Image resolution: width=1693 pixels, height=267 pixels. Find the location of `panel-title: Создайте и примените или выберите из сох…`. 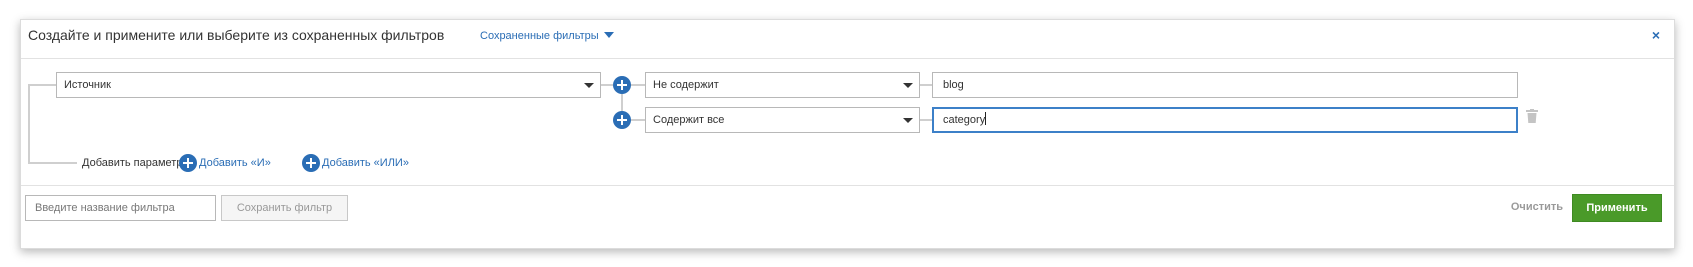

panel-title: Создайте и примените или выберите из сох… is located at coordinates (236, 35).